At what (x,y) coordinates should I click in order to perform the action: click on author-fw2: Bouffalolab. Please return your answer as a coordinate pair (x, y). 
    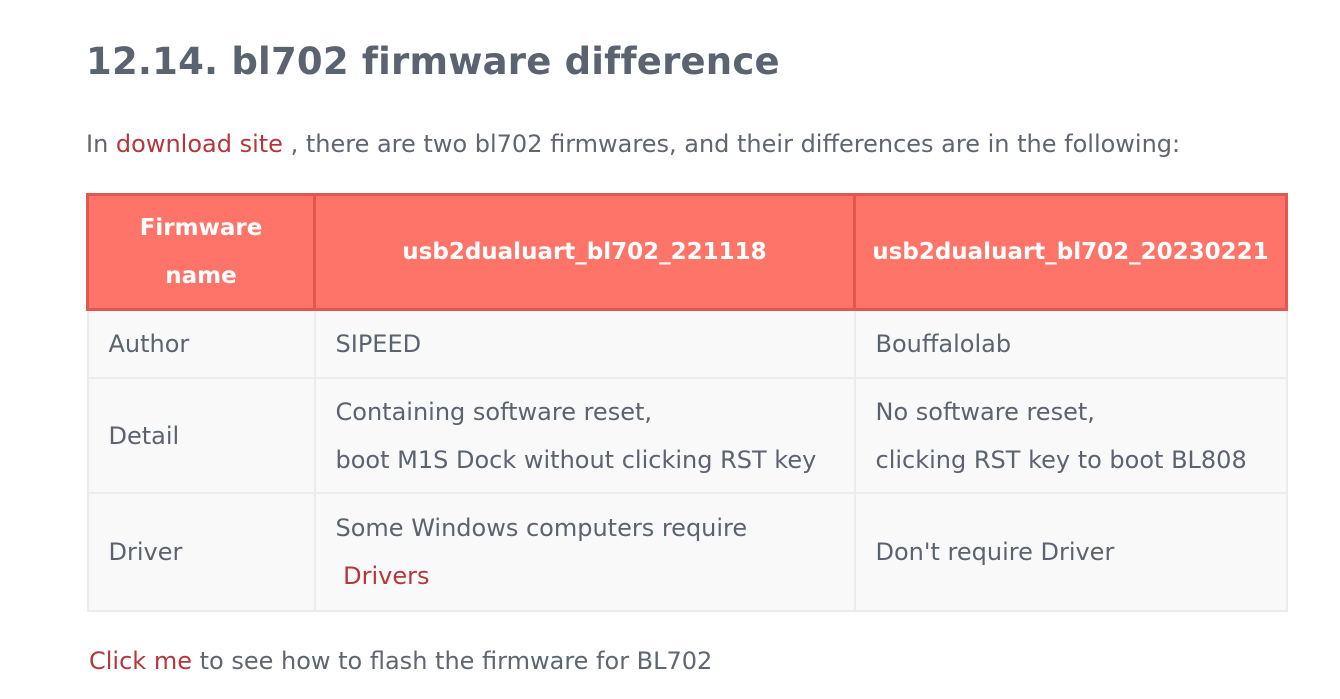
    Looking at the image, I should click on (1070, 343).